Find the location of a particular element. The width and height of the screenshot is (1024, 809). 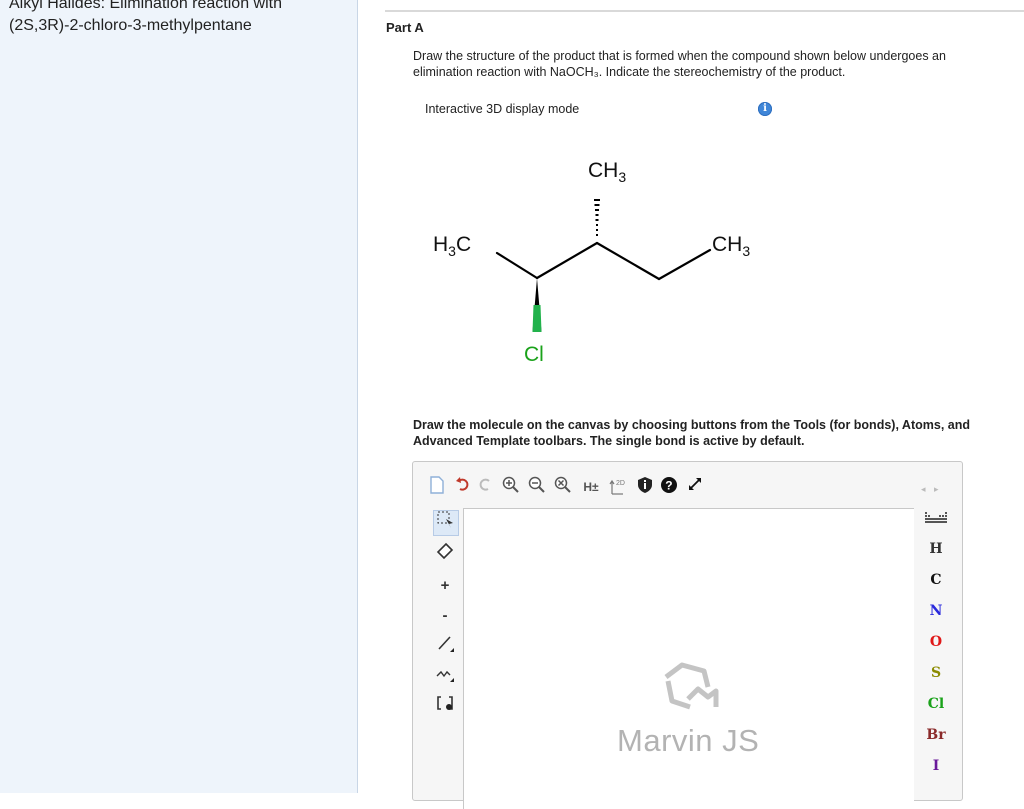

zoom-in-icon is located at coordinates (511, 487).